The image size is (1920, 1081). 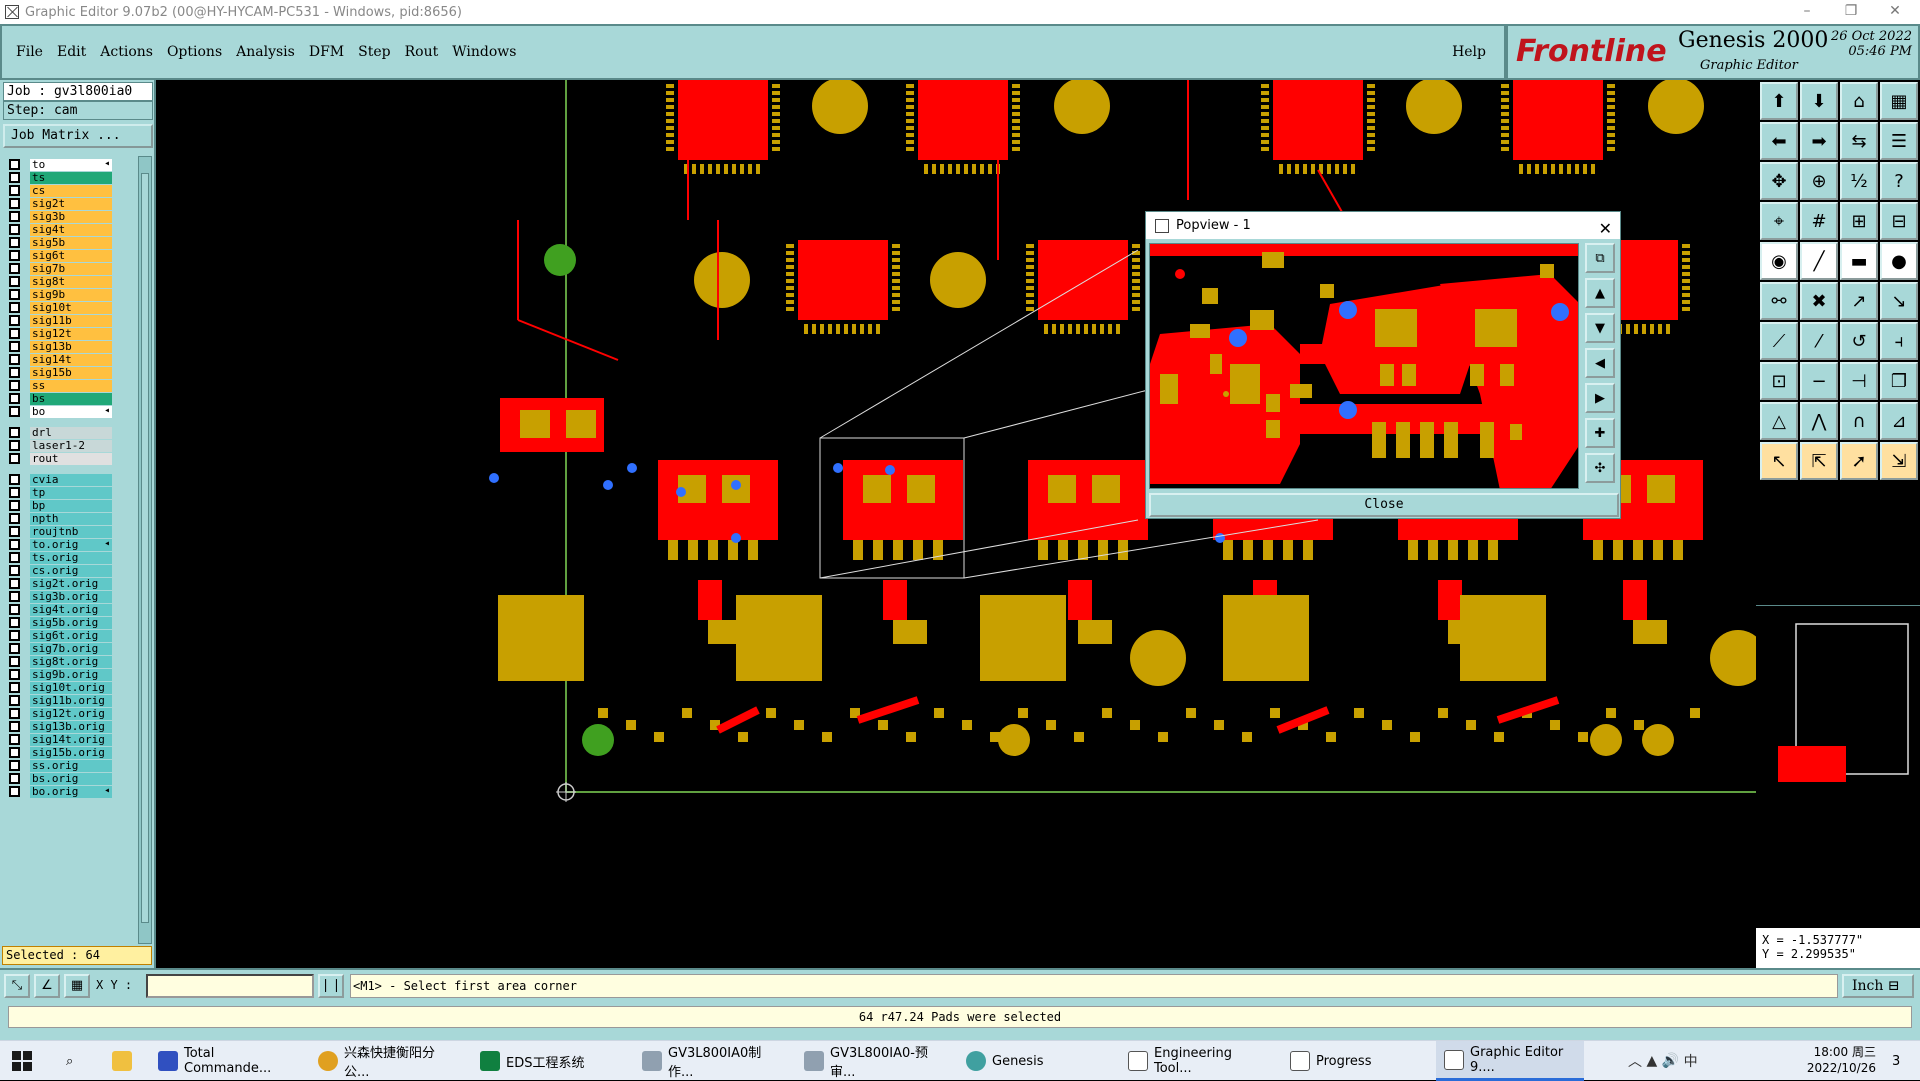 I want to click on layer-row: cvia, so click(x=66, y=479).